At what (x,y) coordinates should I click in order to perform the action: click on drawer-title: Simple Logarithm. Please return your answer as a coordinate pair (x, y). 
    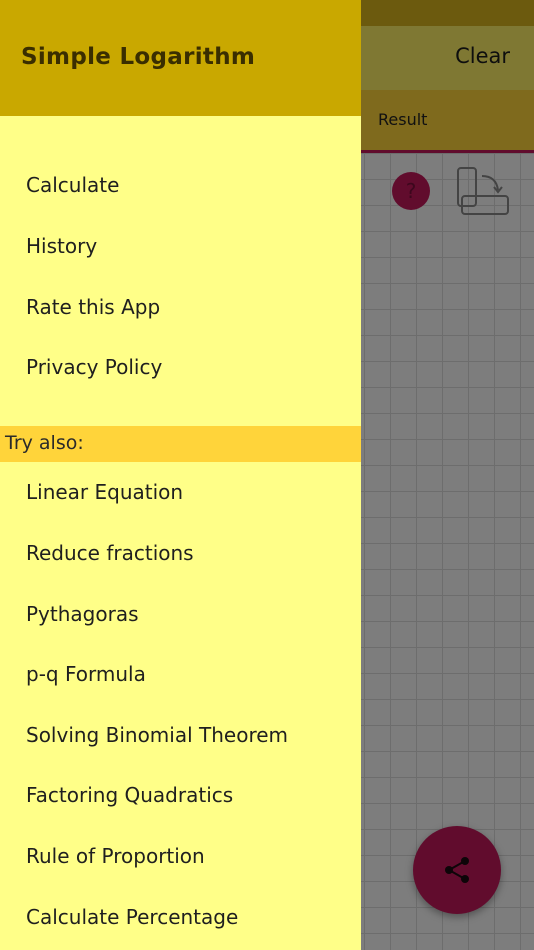
    Looking at the image, I should click on (138, 57).